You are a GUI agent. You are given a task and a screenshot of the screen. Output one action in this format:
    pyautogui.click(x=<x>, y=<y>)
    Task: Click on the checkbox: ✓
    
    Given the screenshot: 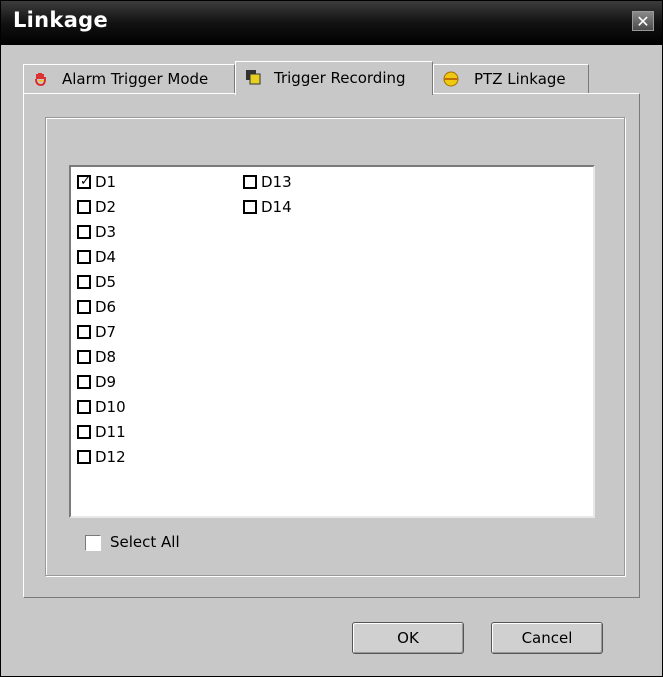 What is the action you would take?
    pyautogui.click(x=84, y=181)
    